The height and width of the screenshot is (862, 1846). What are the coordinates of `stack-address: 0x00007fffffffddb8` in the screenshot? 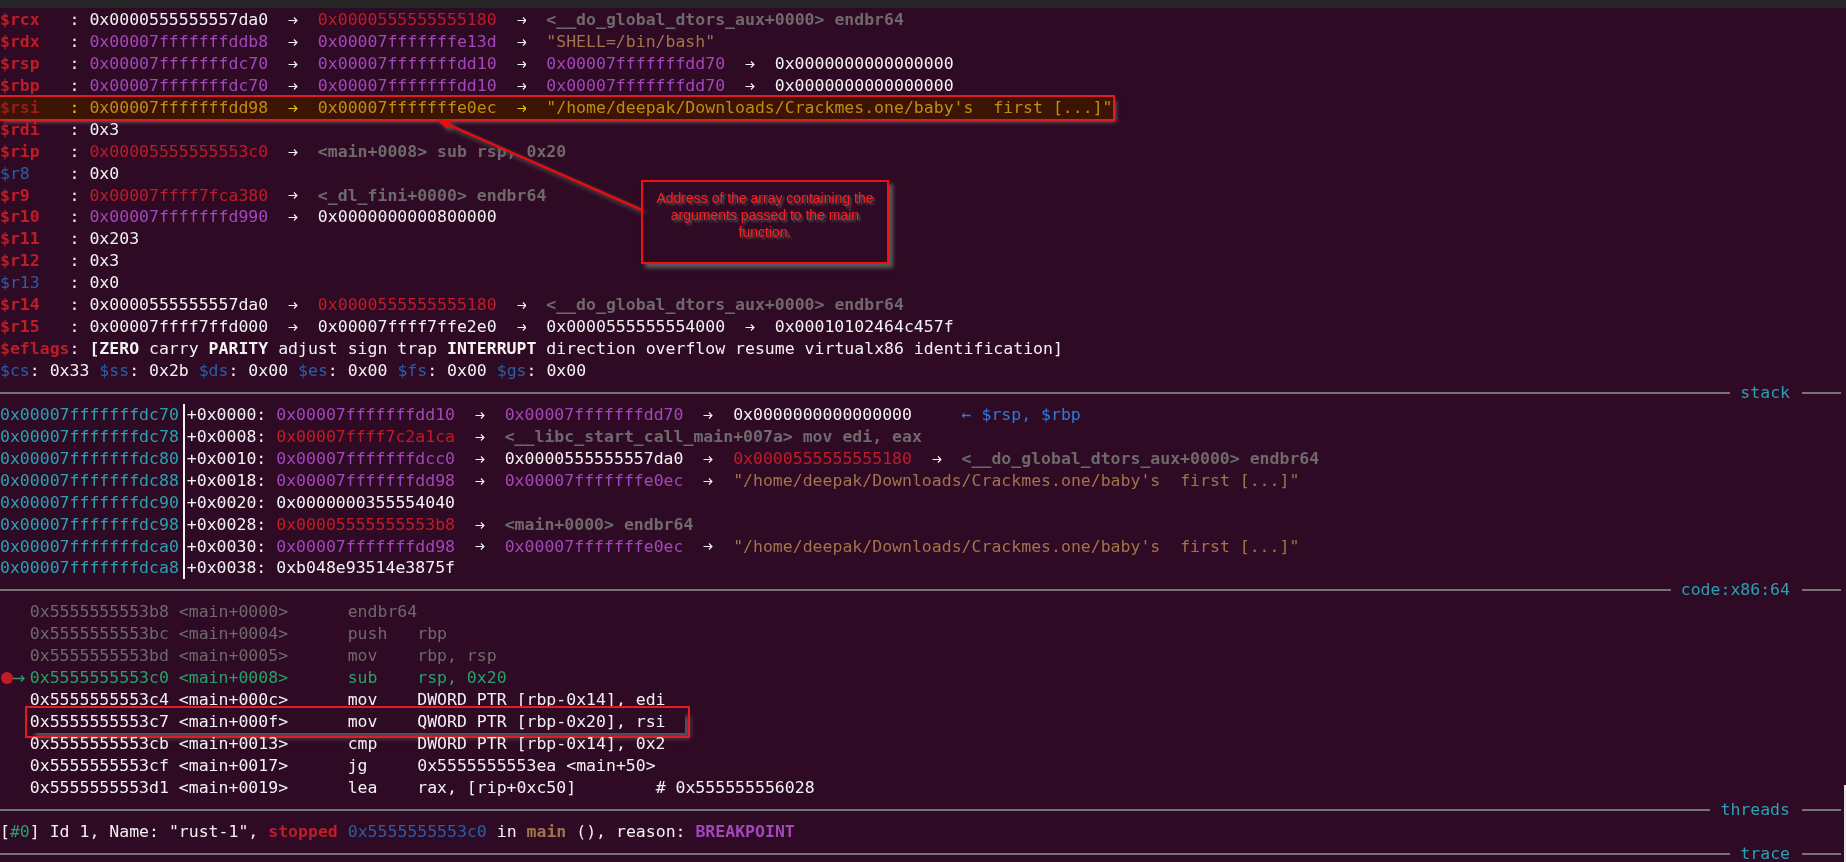 It's located at (179, 41).